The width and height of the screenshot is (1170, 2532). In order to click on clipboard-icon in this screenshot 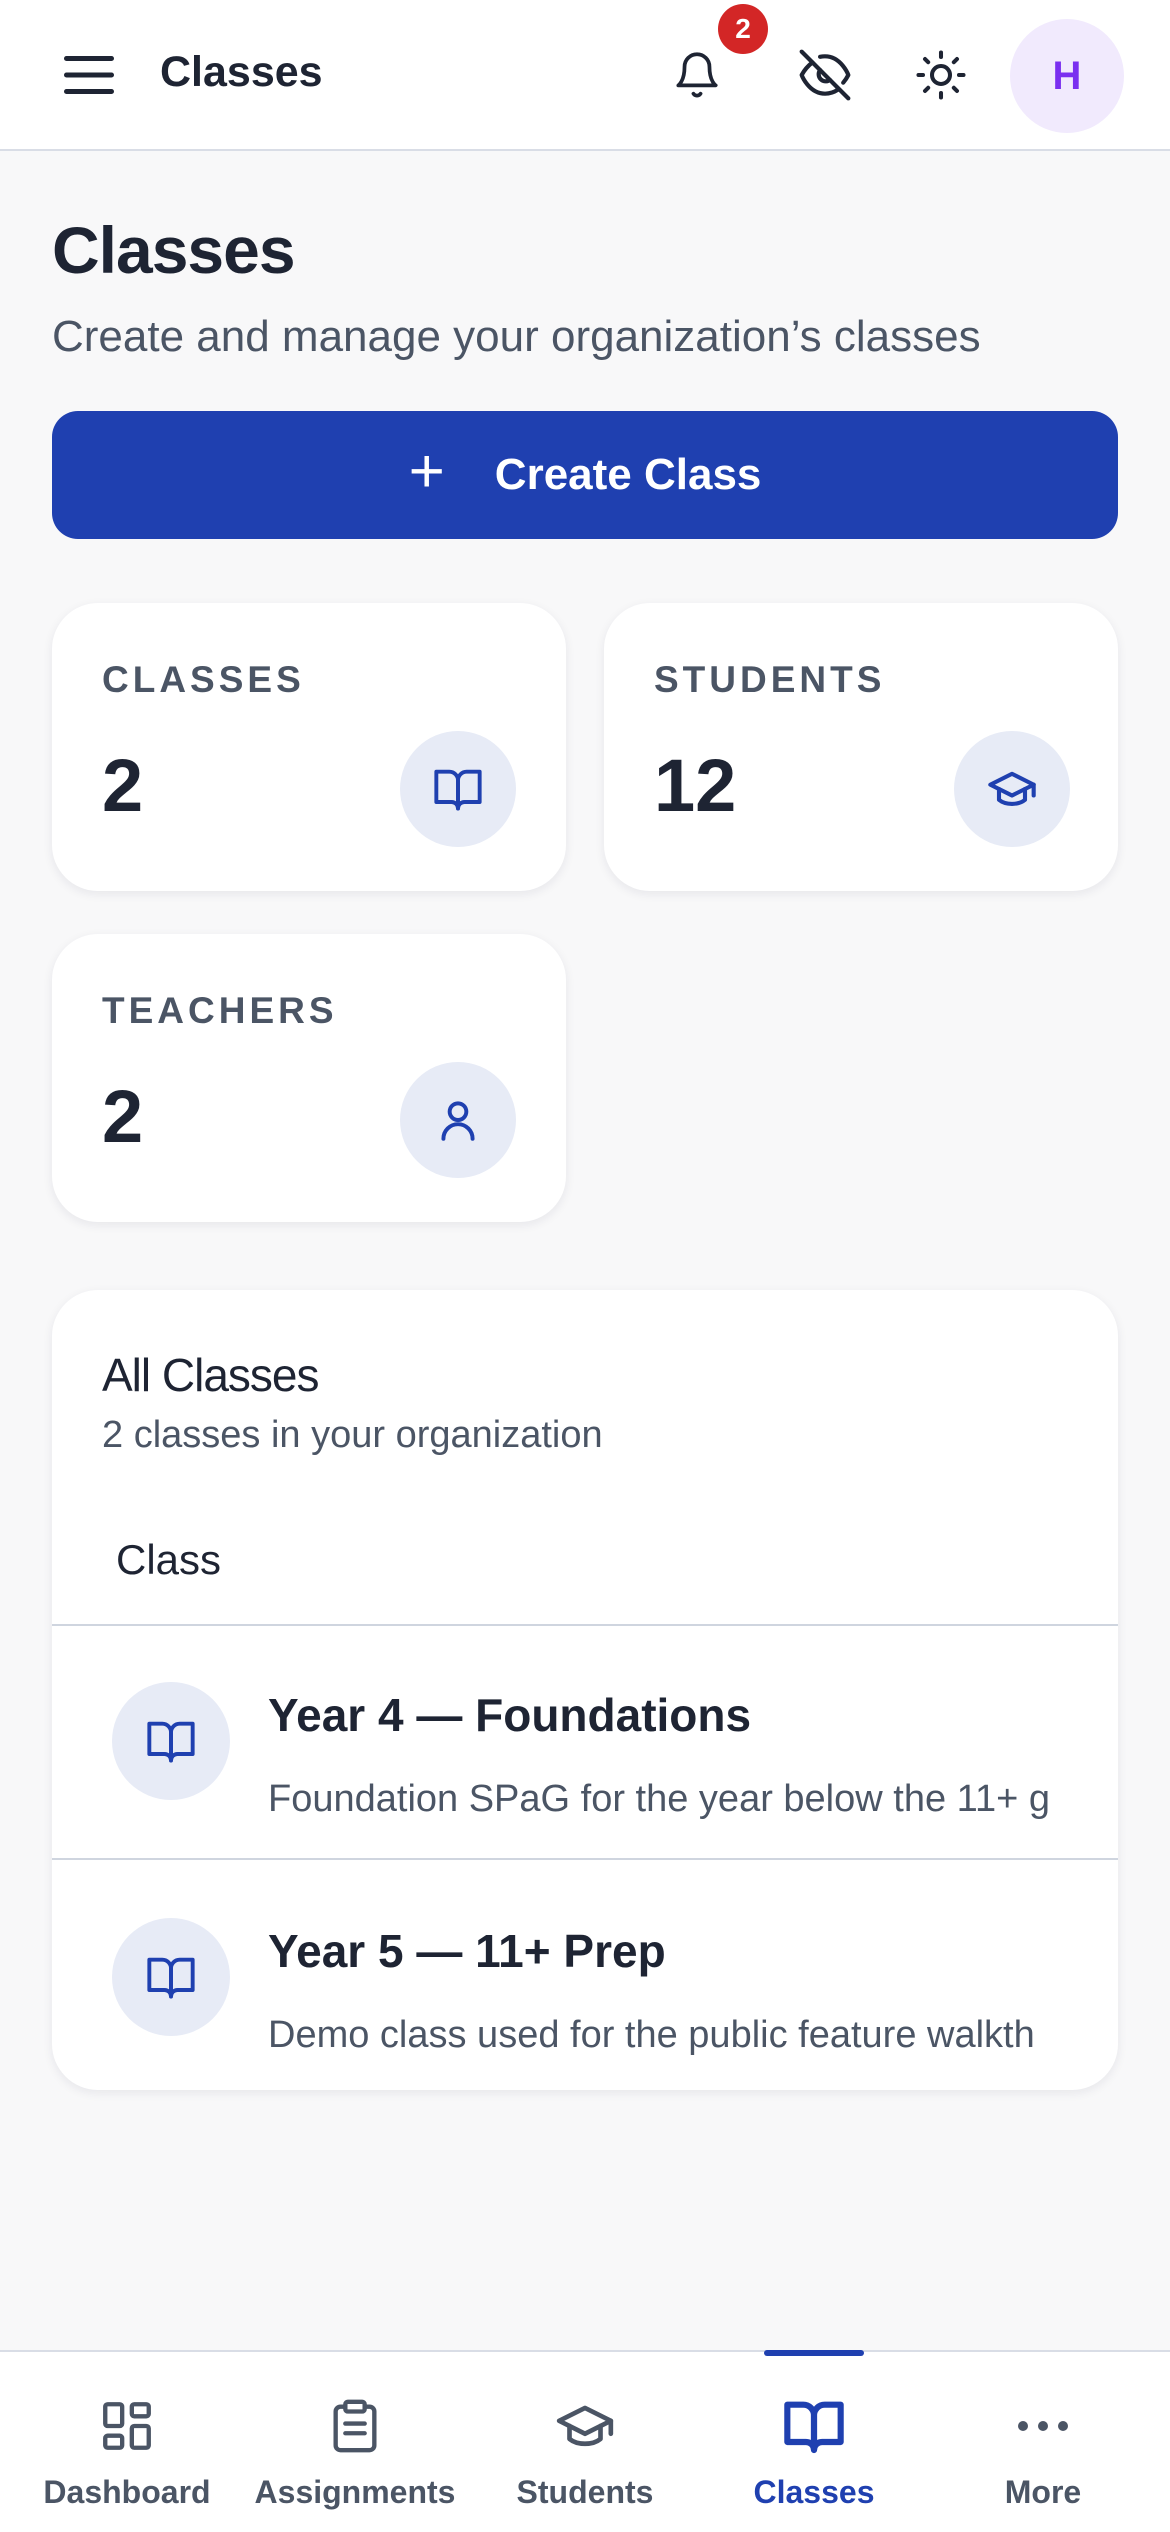, I will do `click(355, 2426)`.